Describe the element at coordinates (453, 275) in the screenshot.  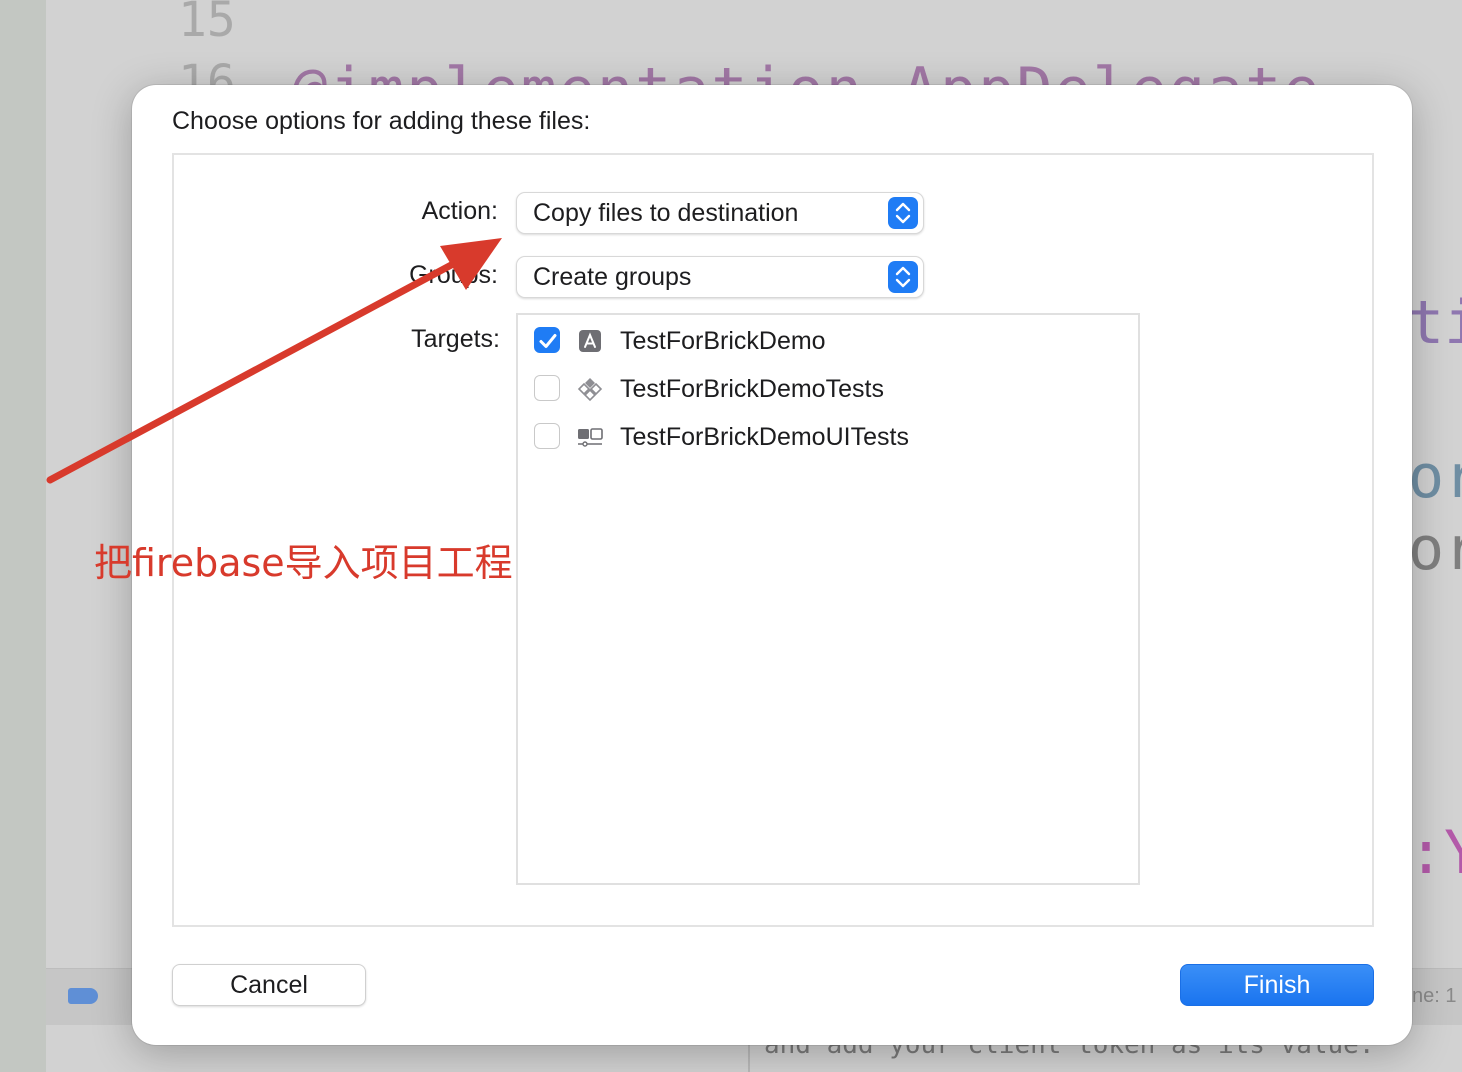
I see `groups-label: Groups:` at that location.